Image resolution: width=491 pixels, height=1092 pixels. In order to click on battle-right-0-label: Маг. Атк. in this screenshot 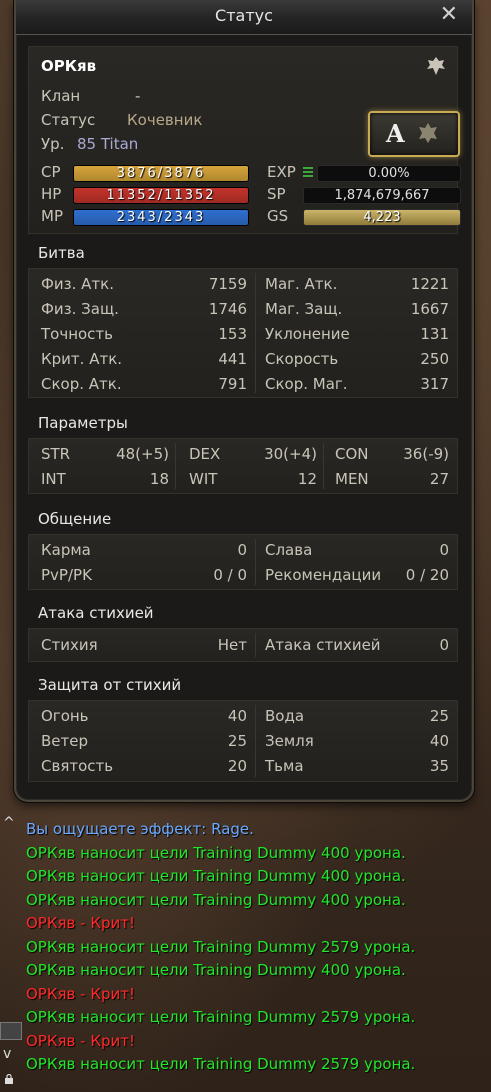, I will do `click(301, 284)`.